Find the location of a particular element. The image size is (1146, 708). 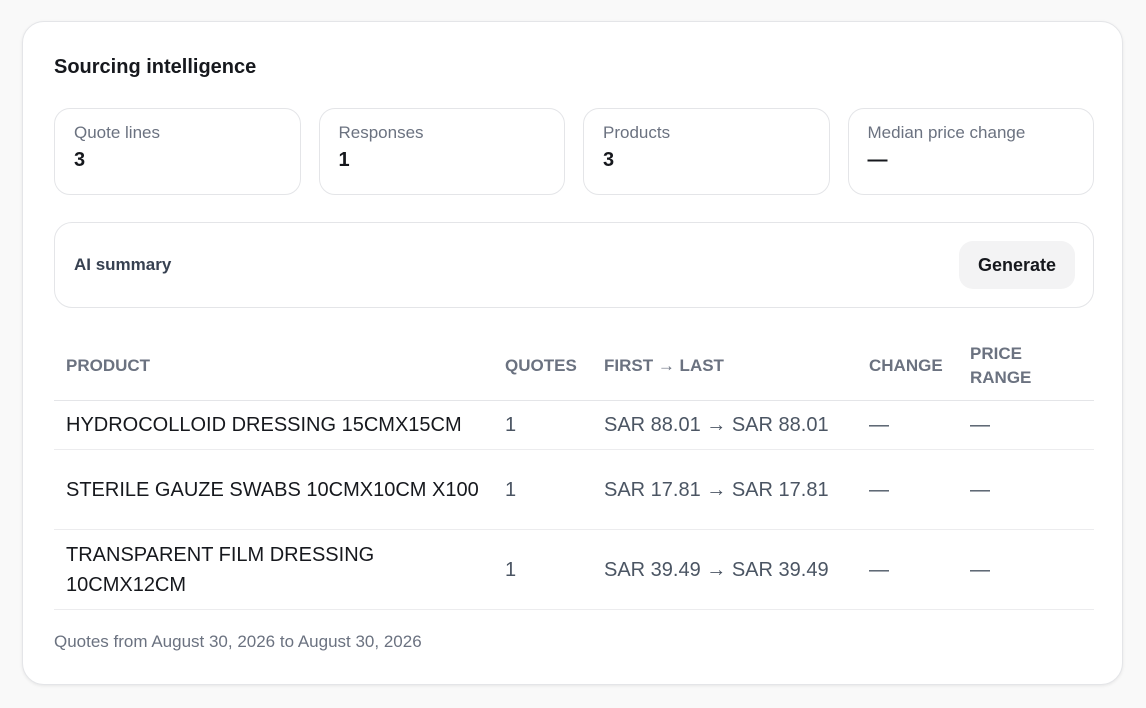

cell-first-last: SAR 88.01 → SAR 88.01 is located at coordinates (724, 425).